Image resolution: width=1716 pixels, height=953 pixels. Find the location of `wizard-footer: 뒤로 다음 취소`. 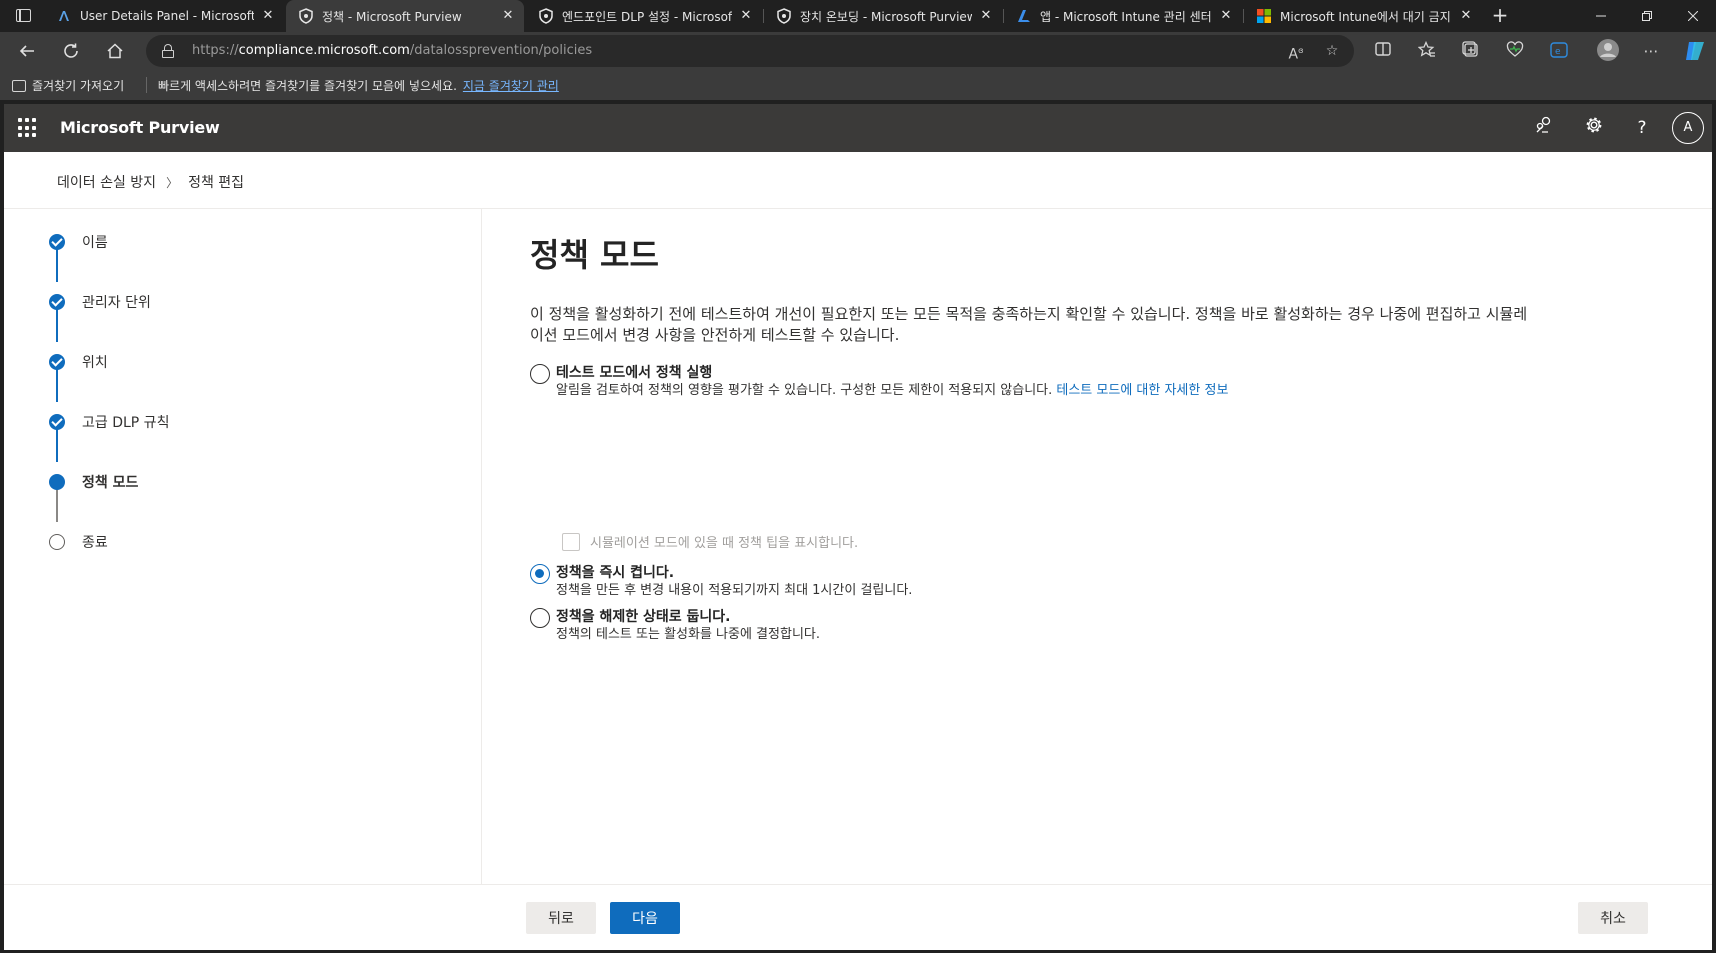

wizard-footer: 뒤로 다음 취소 is located at coordinates (858, 917).